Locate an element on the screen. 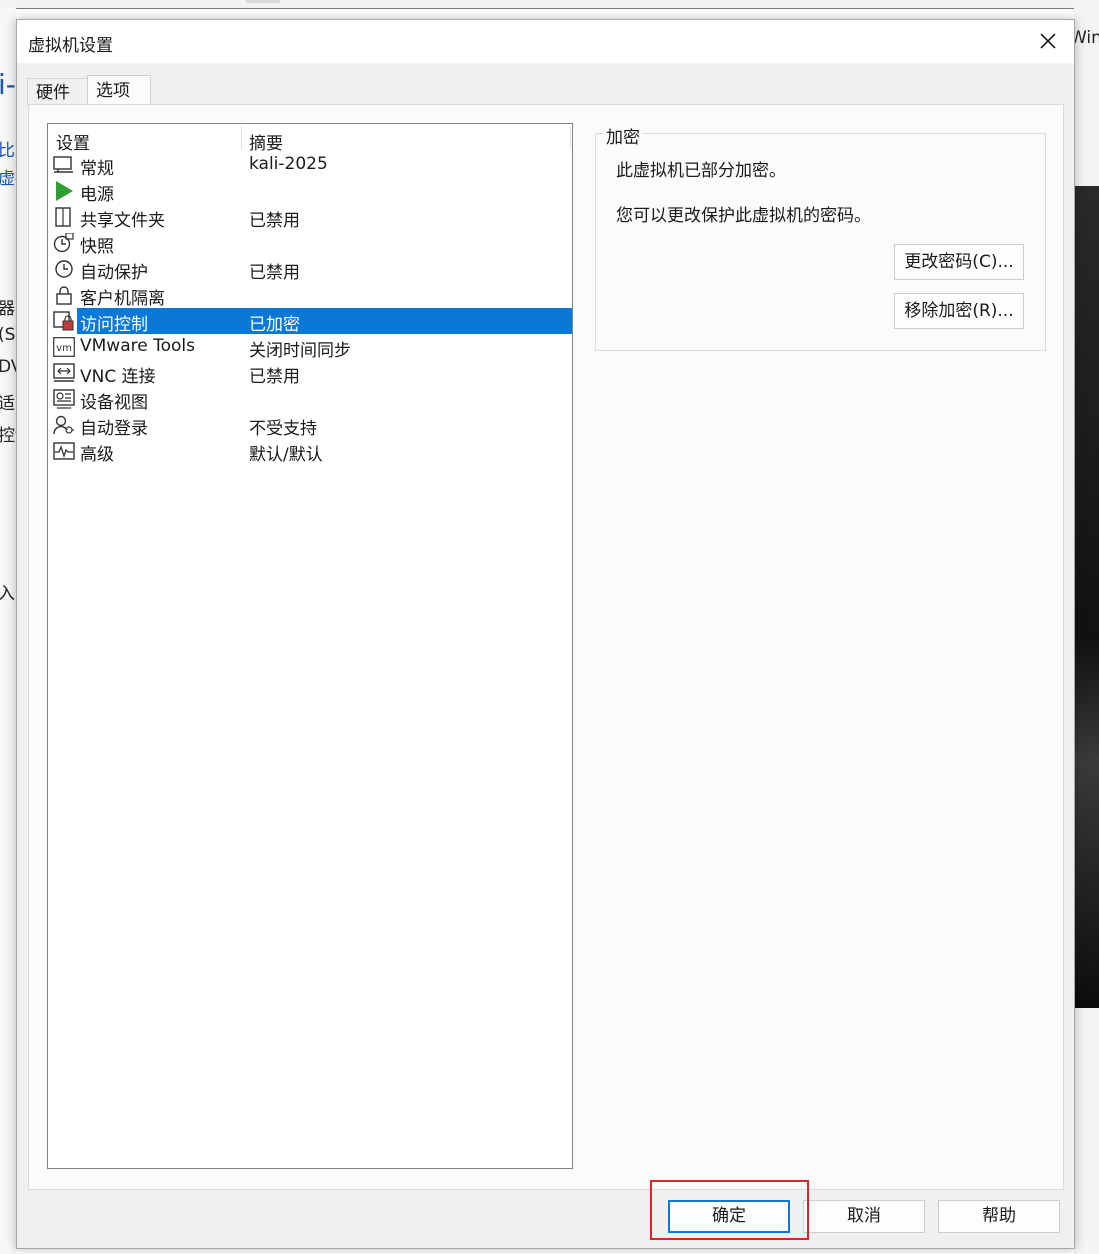 The image size is (1099, 1254). list-item-label: 电源 is located at coordinates (97, 195).